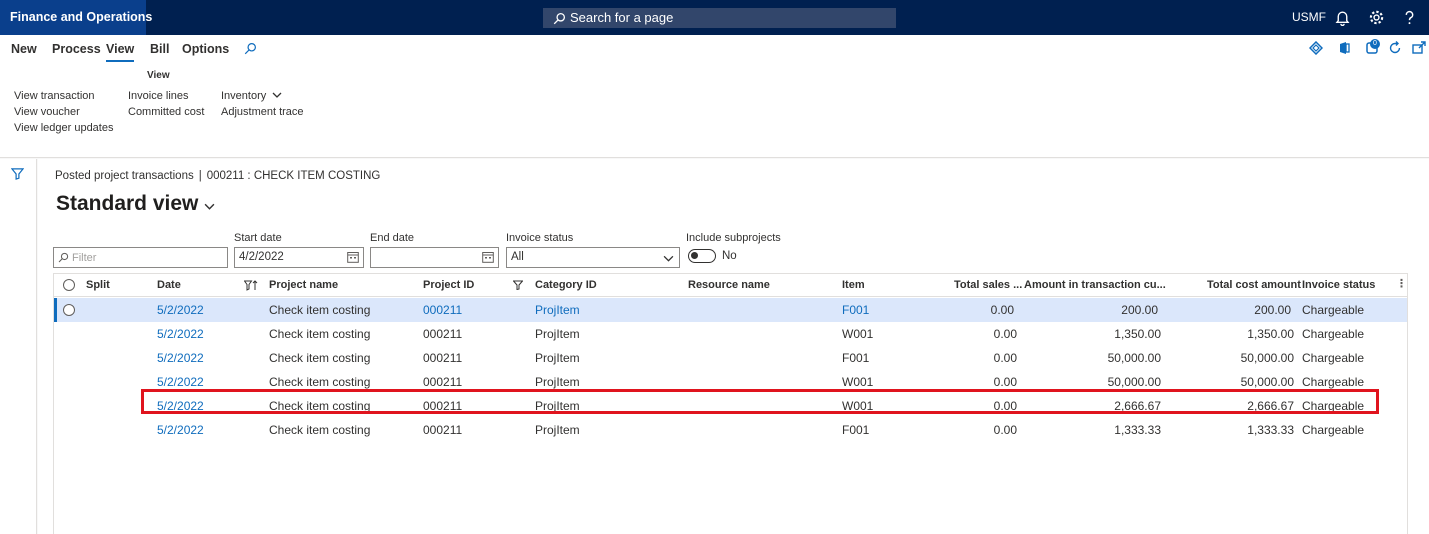  Describe the element at coordinates (1316, 48) in the screenshot. I see `diamond-icon` at that location.